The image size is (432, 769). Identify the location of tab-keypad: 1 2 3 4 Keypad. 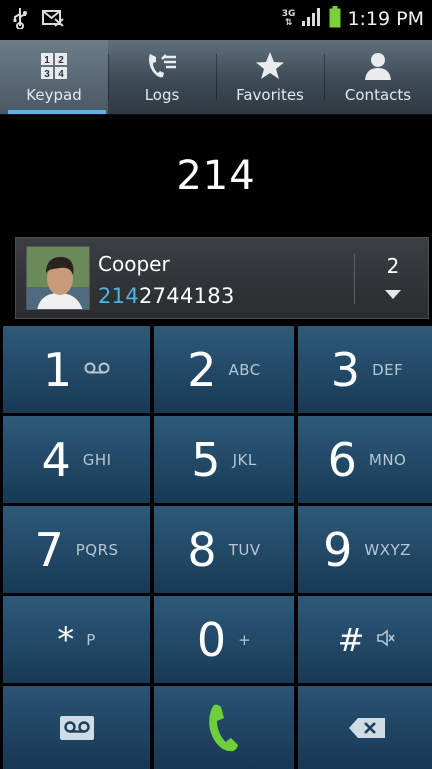
(54, 77).